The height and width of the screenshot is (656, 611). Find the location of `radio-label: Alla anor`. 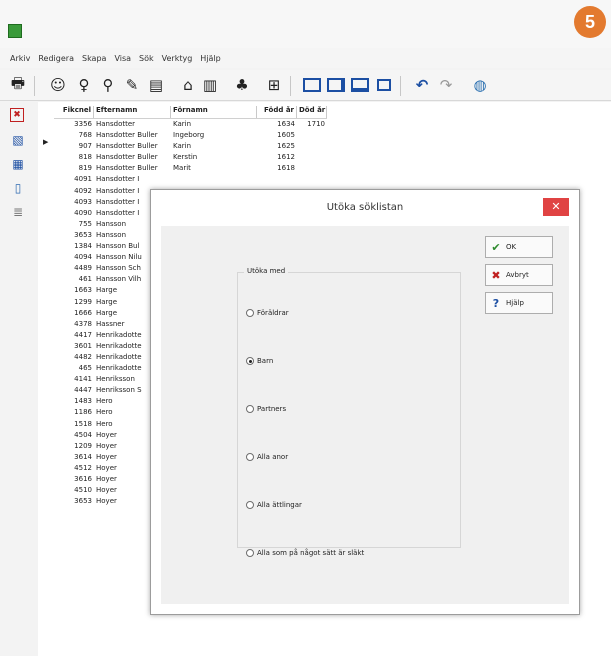

radio-label: Alla anor is located at coordinates (273, 457).